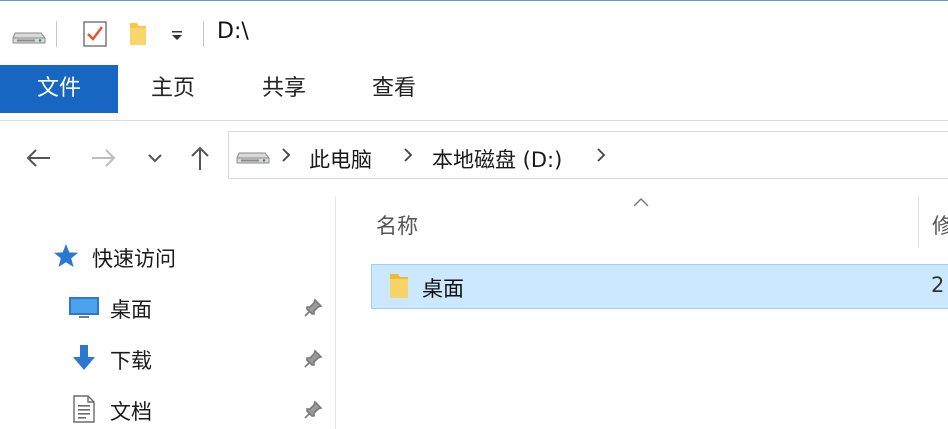 This screenshot has height=429, width=948. What do you see at coordinates (131, 310) in the screenshot?
I see `nav-label: 桌面` at bounding box center [131, 310].